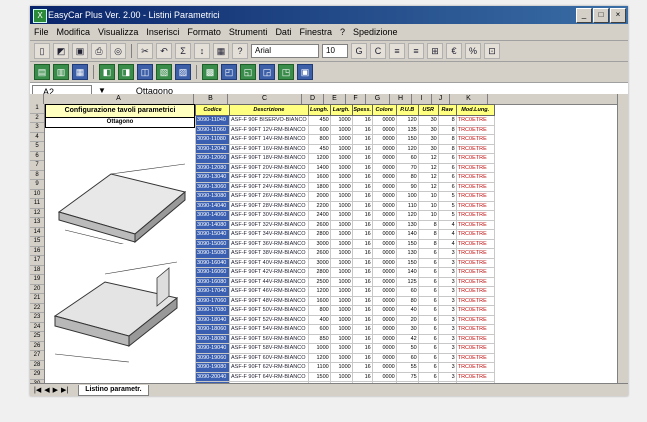 The image size is (647, 422). What do you see at coordinates (212, 196) in the screenshot?
I see `table-cell: 3090-13080` at bounding box center [212, 196].